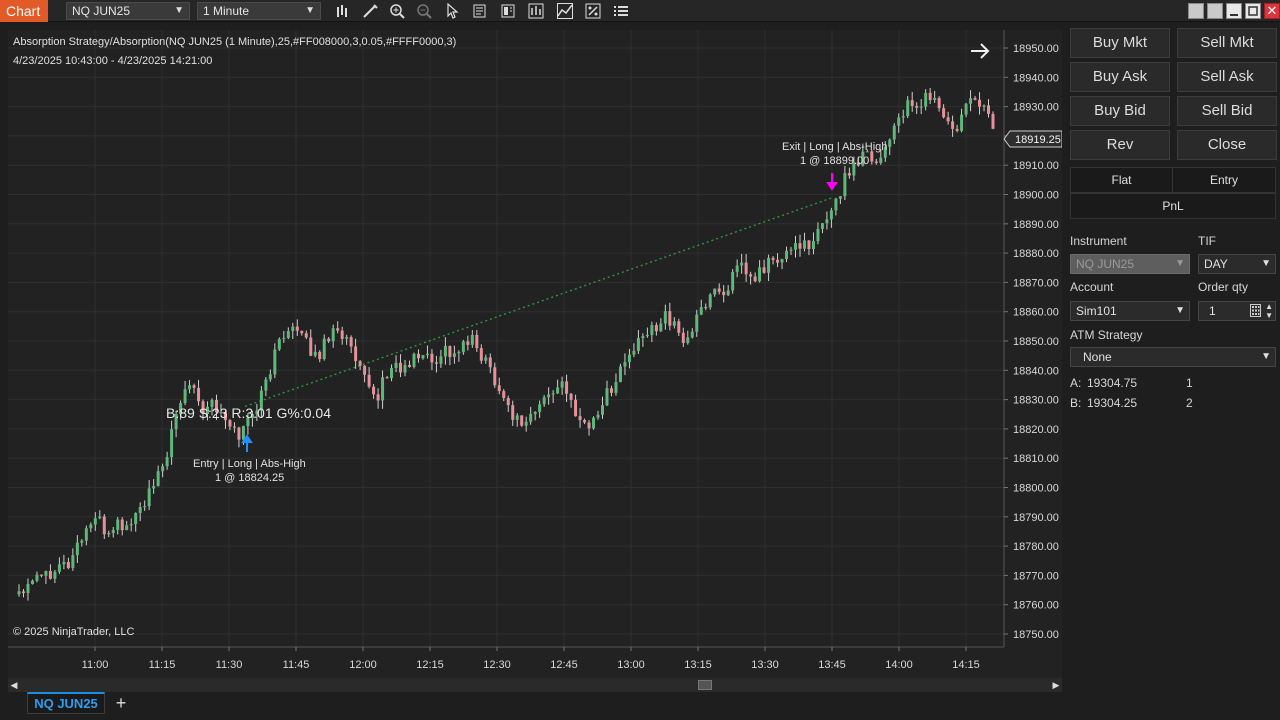  I want to click on templates-icon, so click(508, 11).